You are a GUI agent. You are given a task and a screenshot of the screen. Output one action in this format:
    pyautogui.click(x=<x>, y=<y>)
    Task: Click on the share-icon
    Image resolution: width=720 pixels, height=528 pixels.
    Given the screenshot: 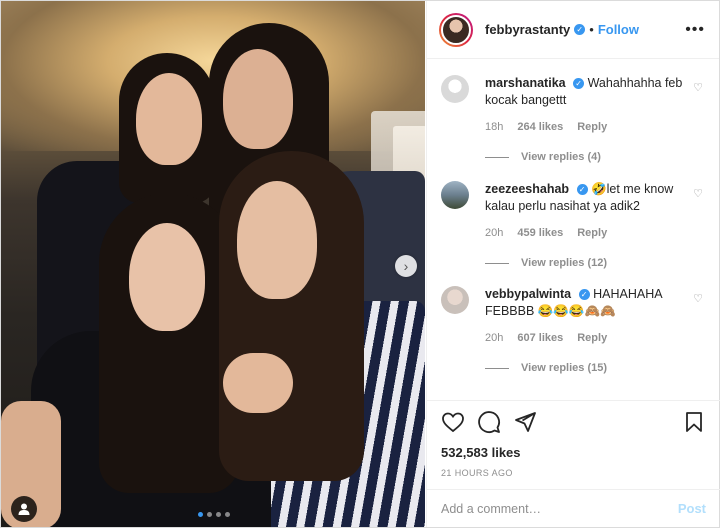 What is the action you would take?
    pyautogui.click(x=525, y=422)
    